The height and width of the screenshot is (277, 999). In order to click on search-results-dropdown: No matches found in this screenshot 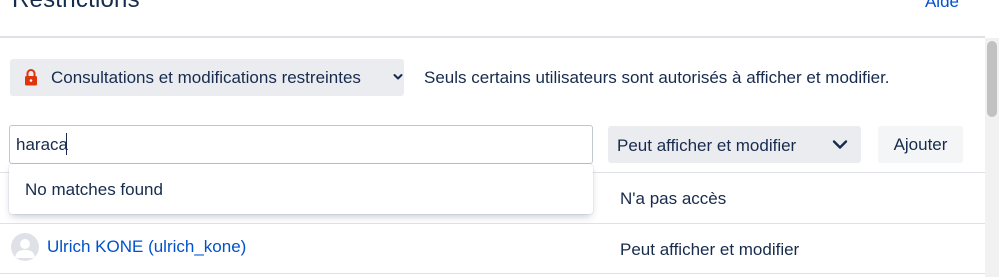, I will do `click(301, 189)`.